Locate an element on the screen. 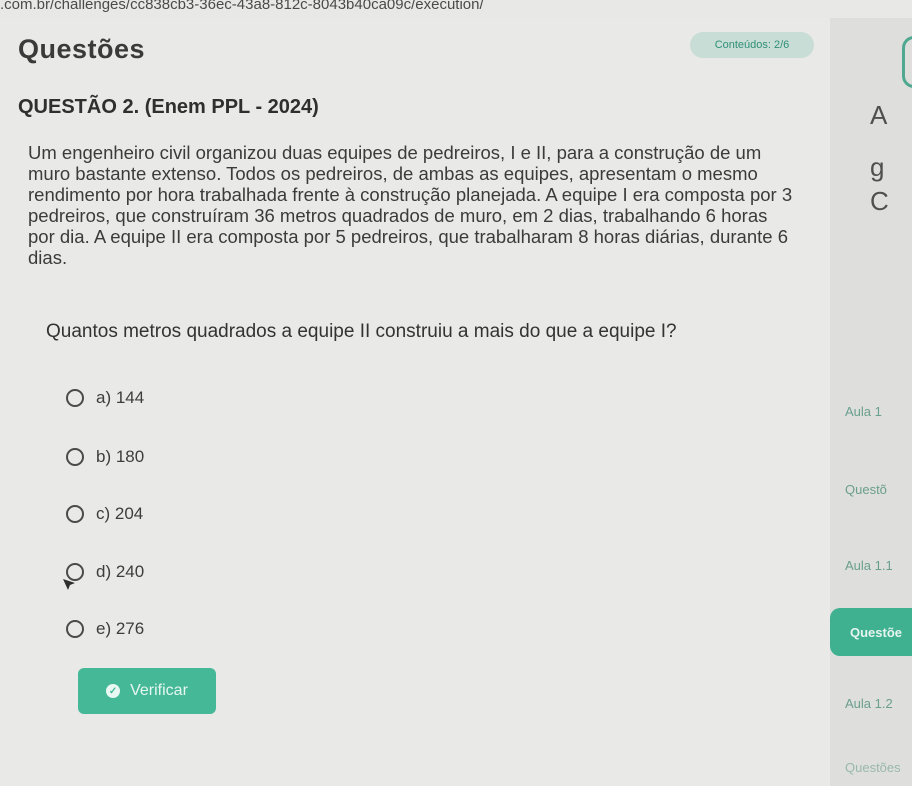 This screenshot has width=912, height=786. progress-badge: Conteúdos: 2/6 is located at coordinates (752, 45).